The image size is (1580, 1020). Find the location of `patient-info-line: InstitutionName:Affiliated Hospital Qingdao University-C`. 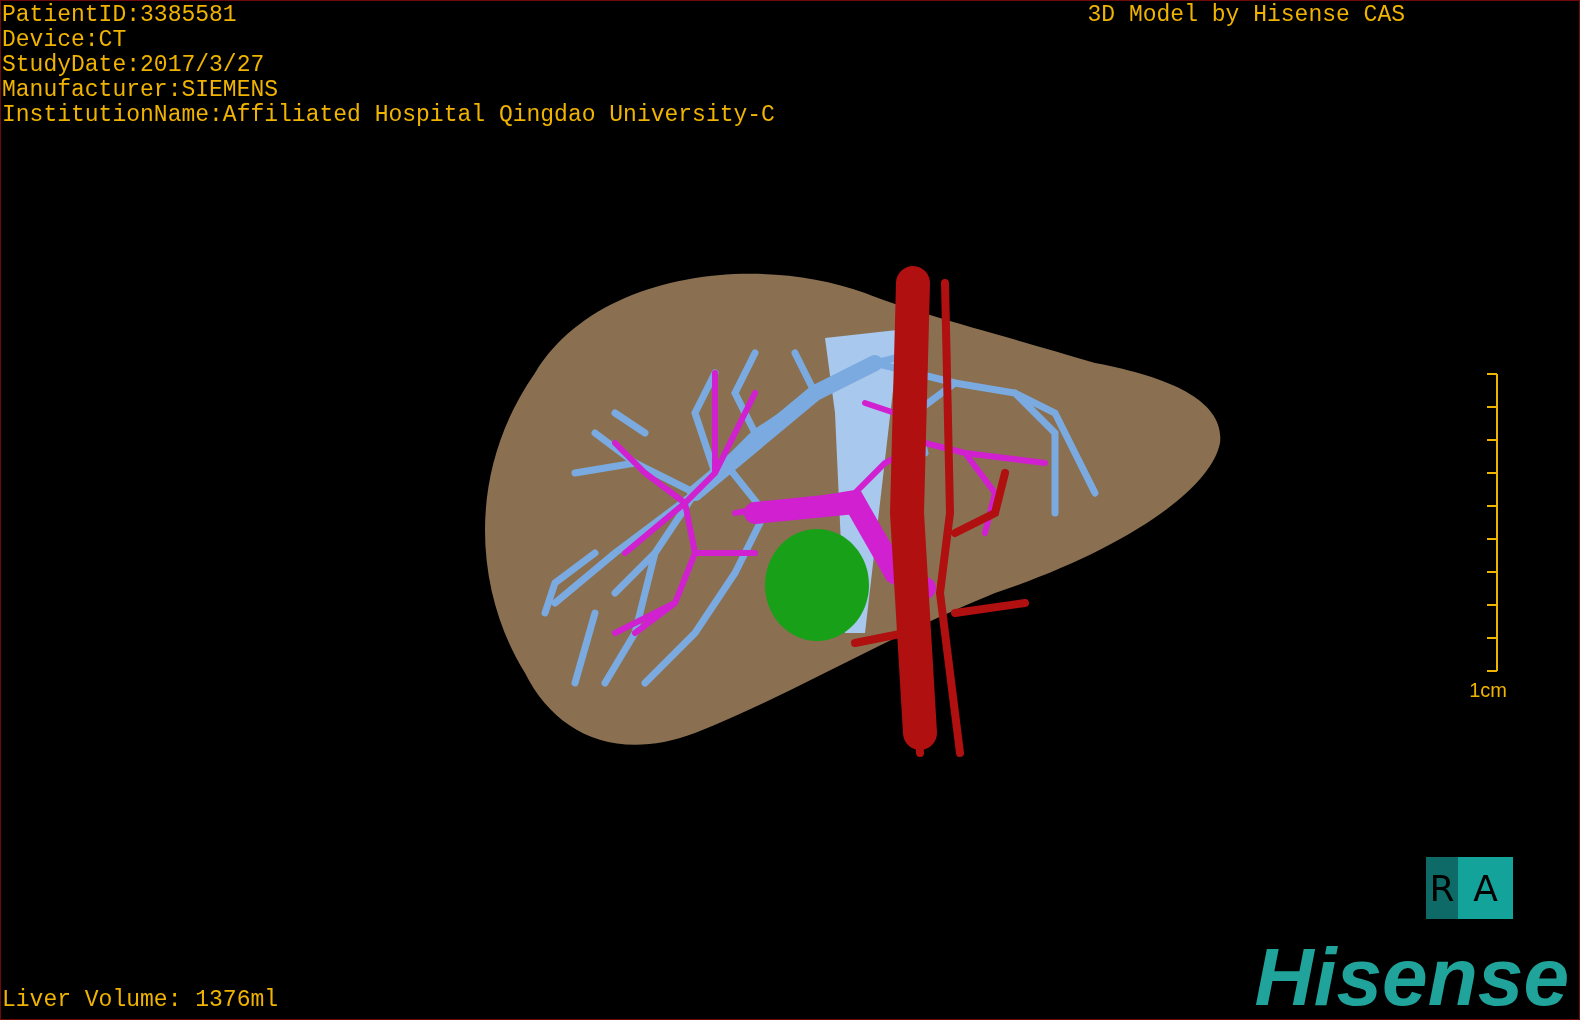

patient-info-line: InstitutionName:Affiliated Hospital Qingdao University-C is located at coordinates (388, 115).